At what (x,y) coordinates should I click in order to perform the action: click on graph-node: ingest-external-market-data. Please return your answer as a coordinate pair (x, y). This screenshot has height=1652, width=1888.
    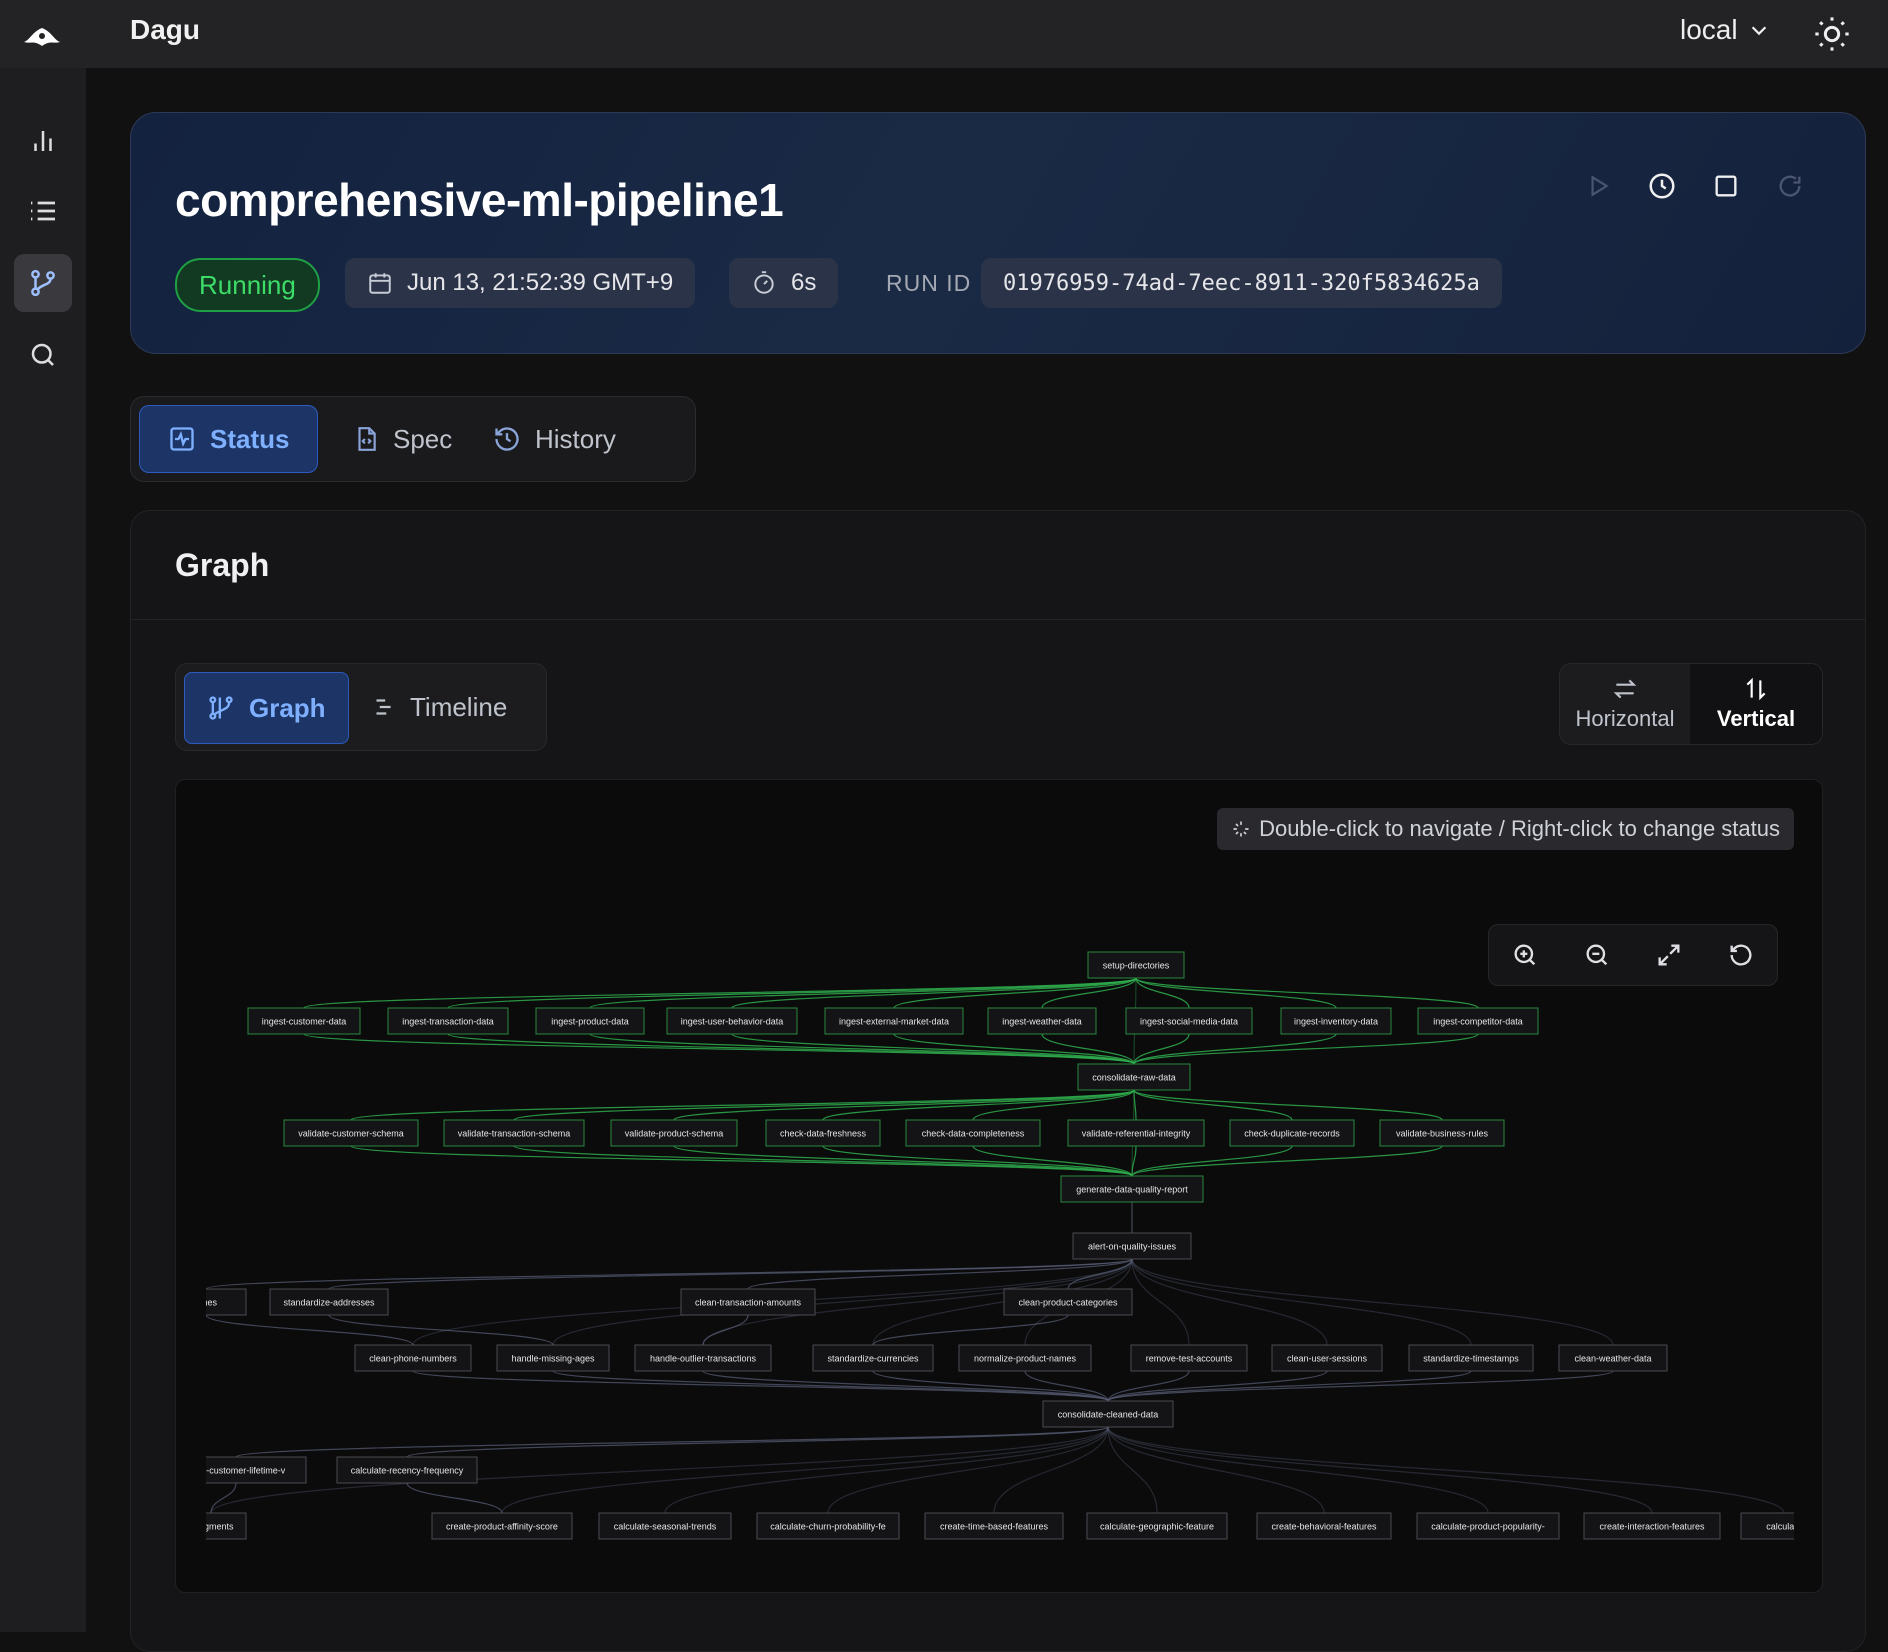
    Looking at the image, I should click on (894, 1021).